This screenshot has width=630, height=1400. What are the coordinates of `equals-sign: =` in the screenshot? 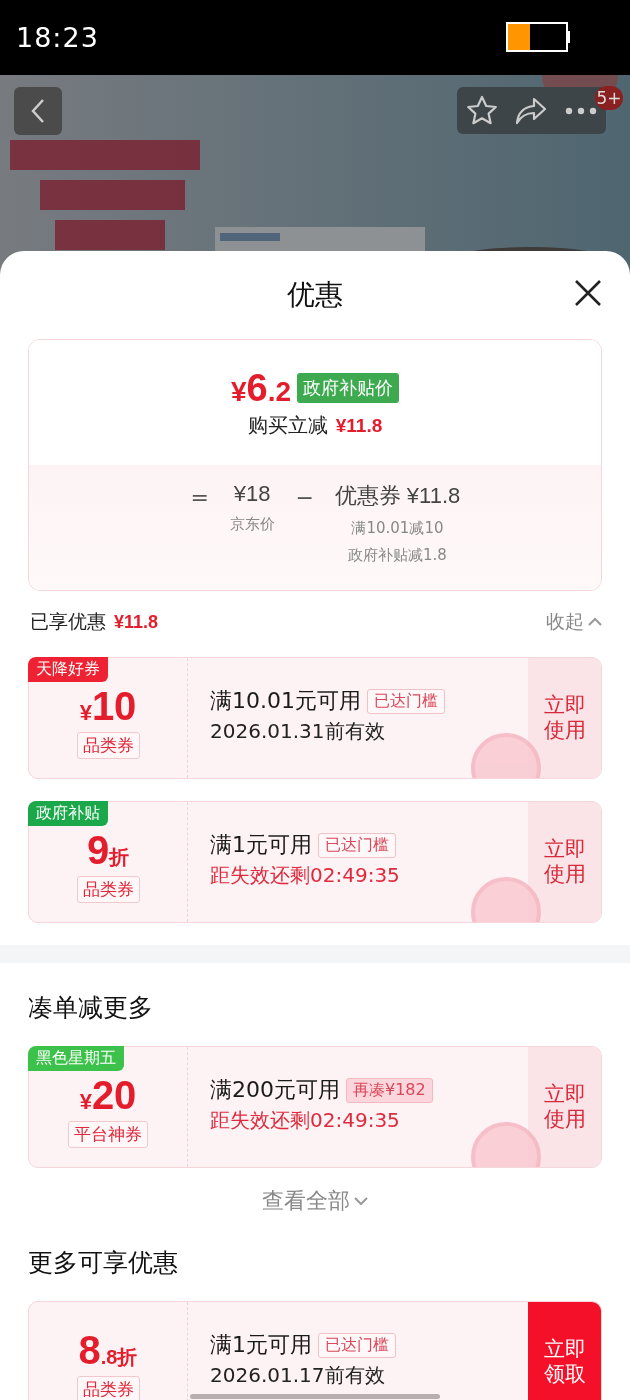 It's located at (199, 498).